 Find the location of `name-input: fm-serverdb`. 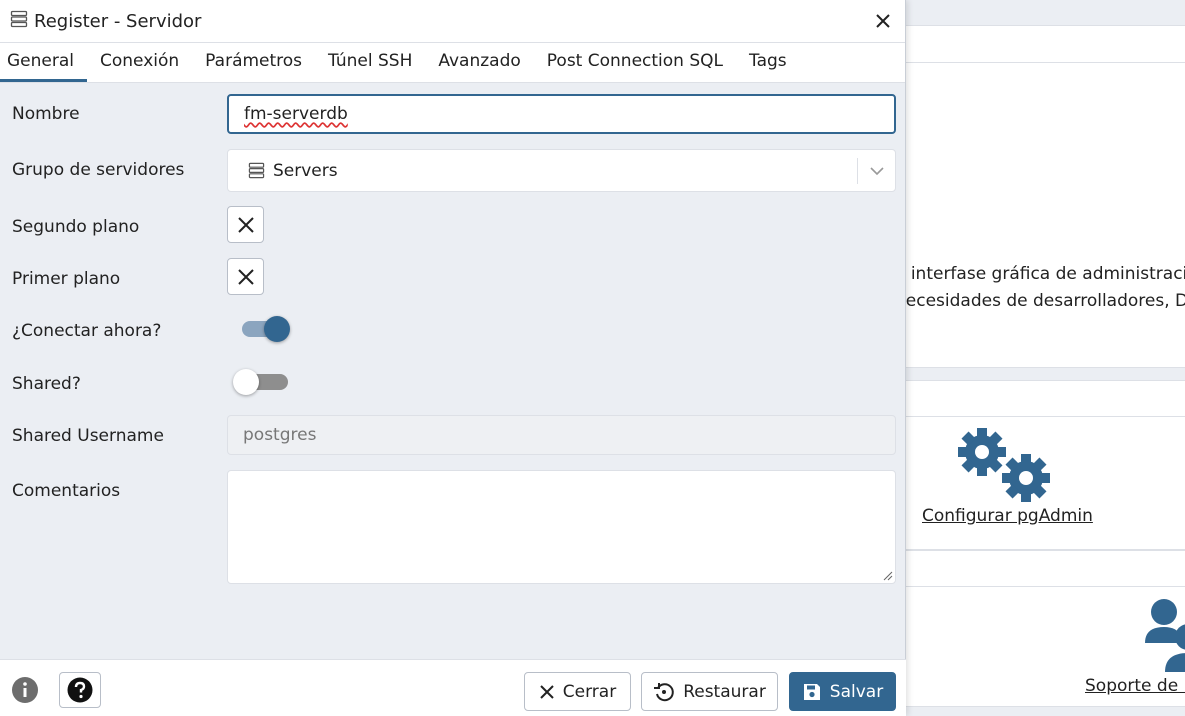

name-input: fm-serverdb is located at coordinates (561, 114).